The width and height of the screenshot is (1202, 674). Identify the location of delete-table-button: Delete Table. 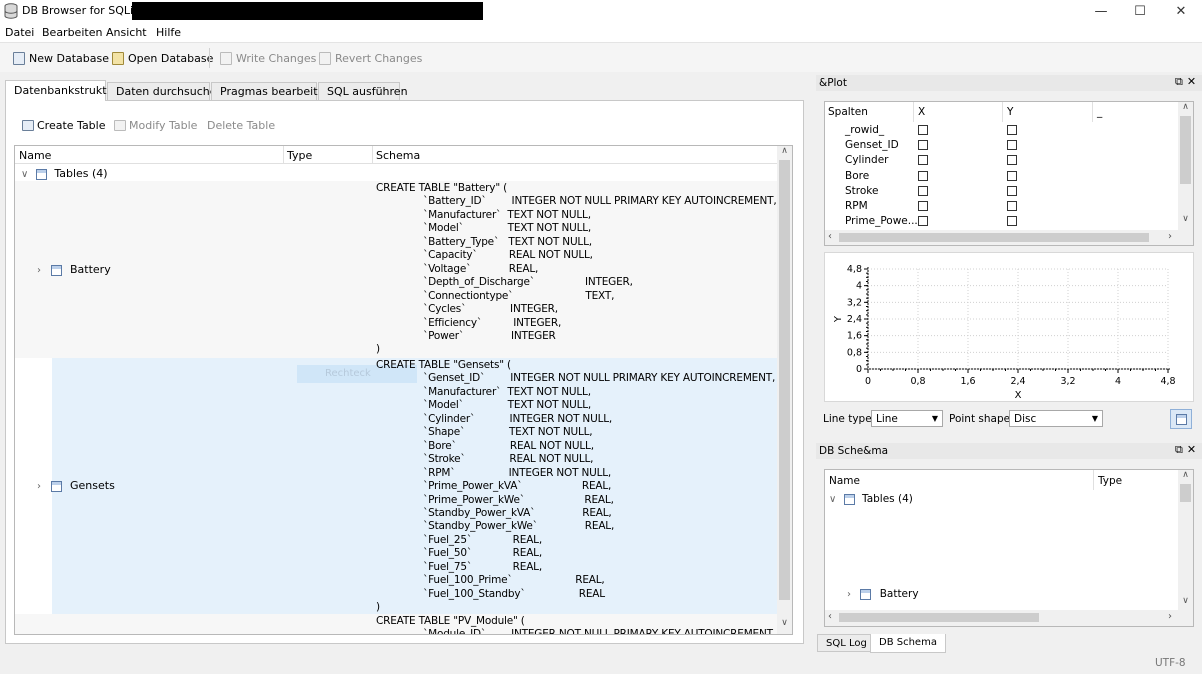
(241, 125).